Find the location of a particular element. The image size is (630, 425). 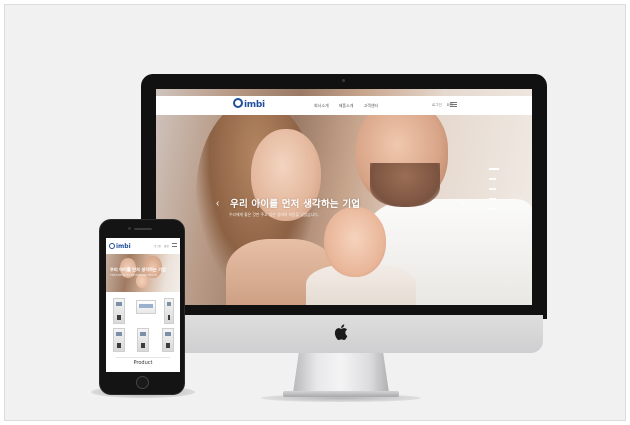

nav-item-support: 고객센터 is located at coordinates (370, 106).